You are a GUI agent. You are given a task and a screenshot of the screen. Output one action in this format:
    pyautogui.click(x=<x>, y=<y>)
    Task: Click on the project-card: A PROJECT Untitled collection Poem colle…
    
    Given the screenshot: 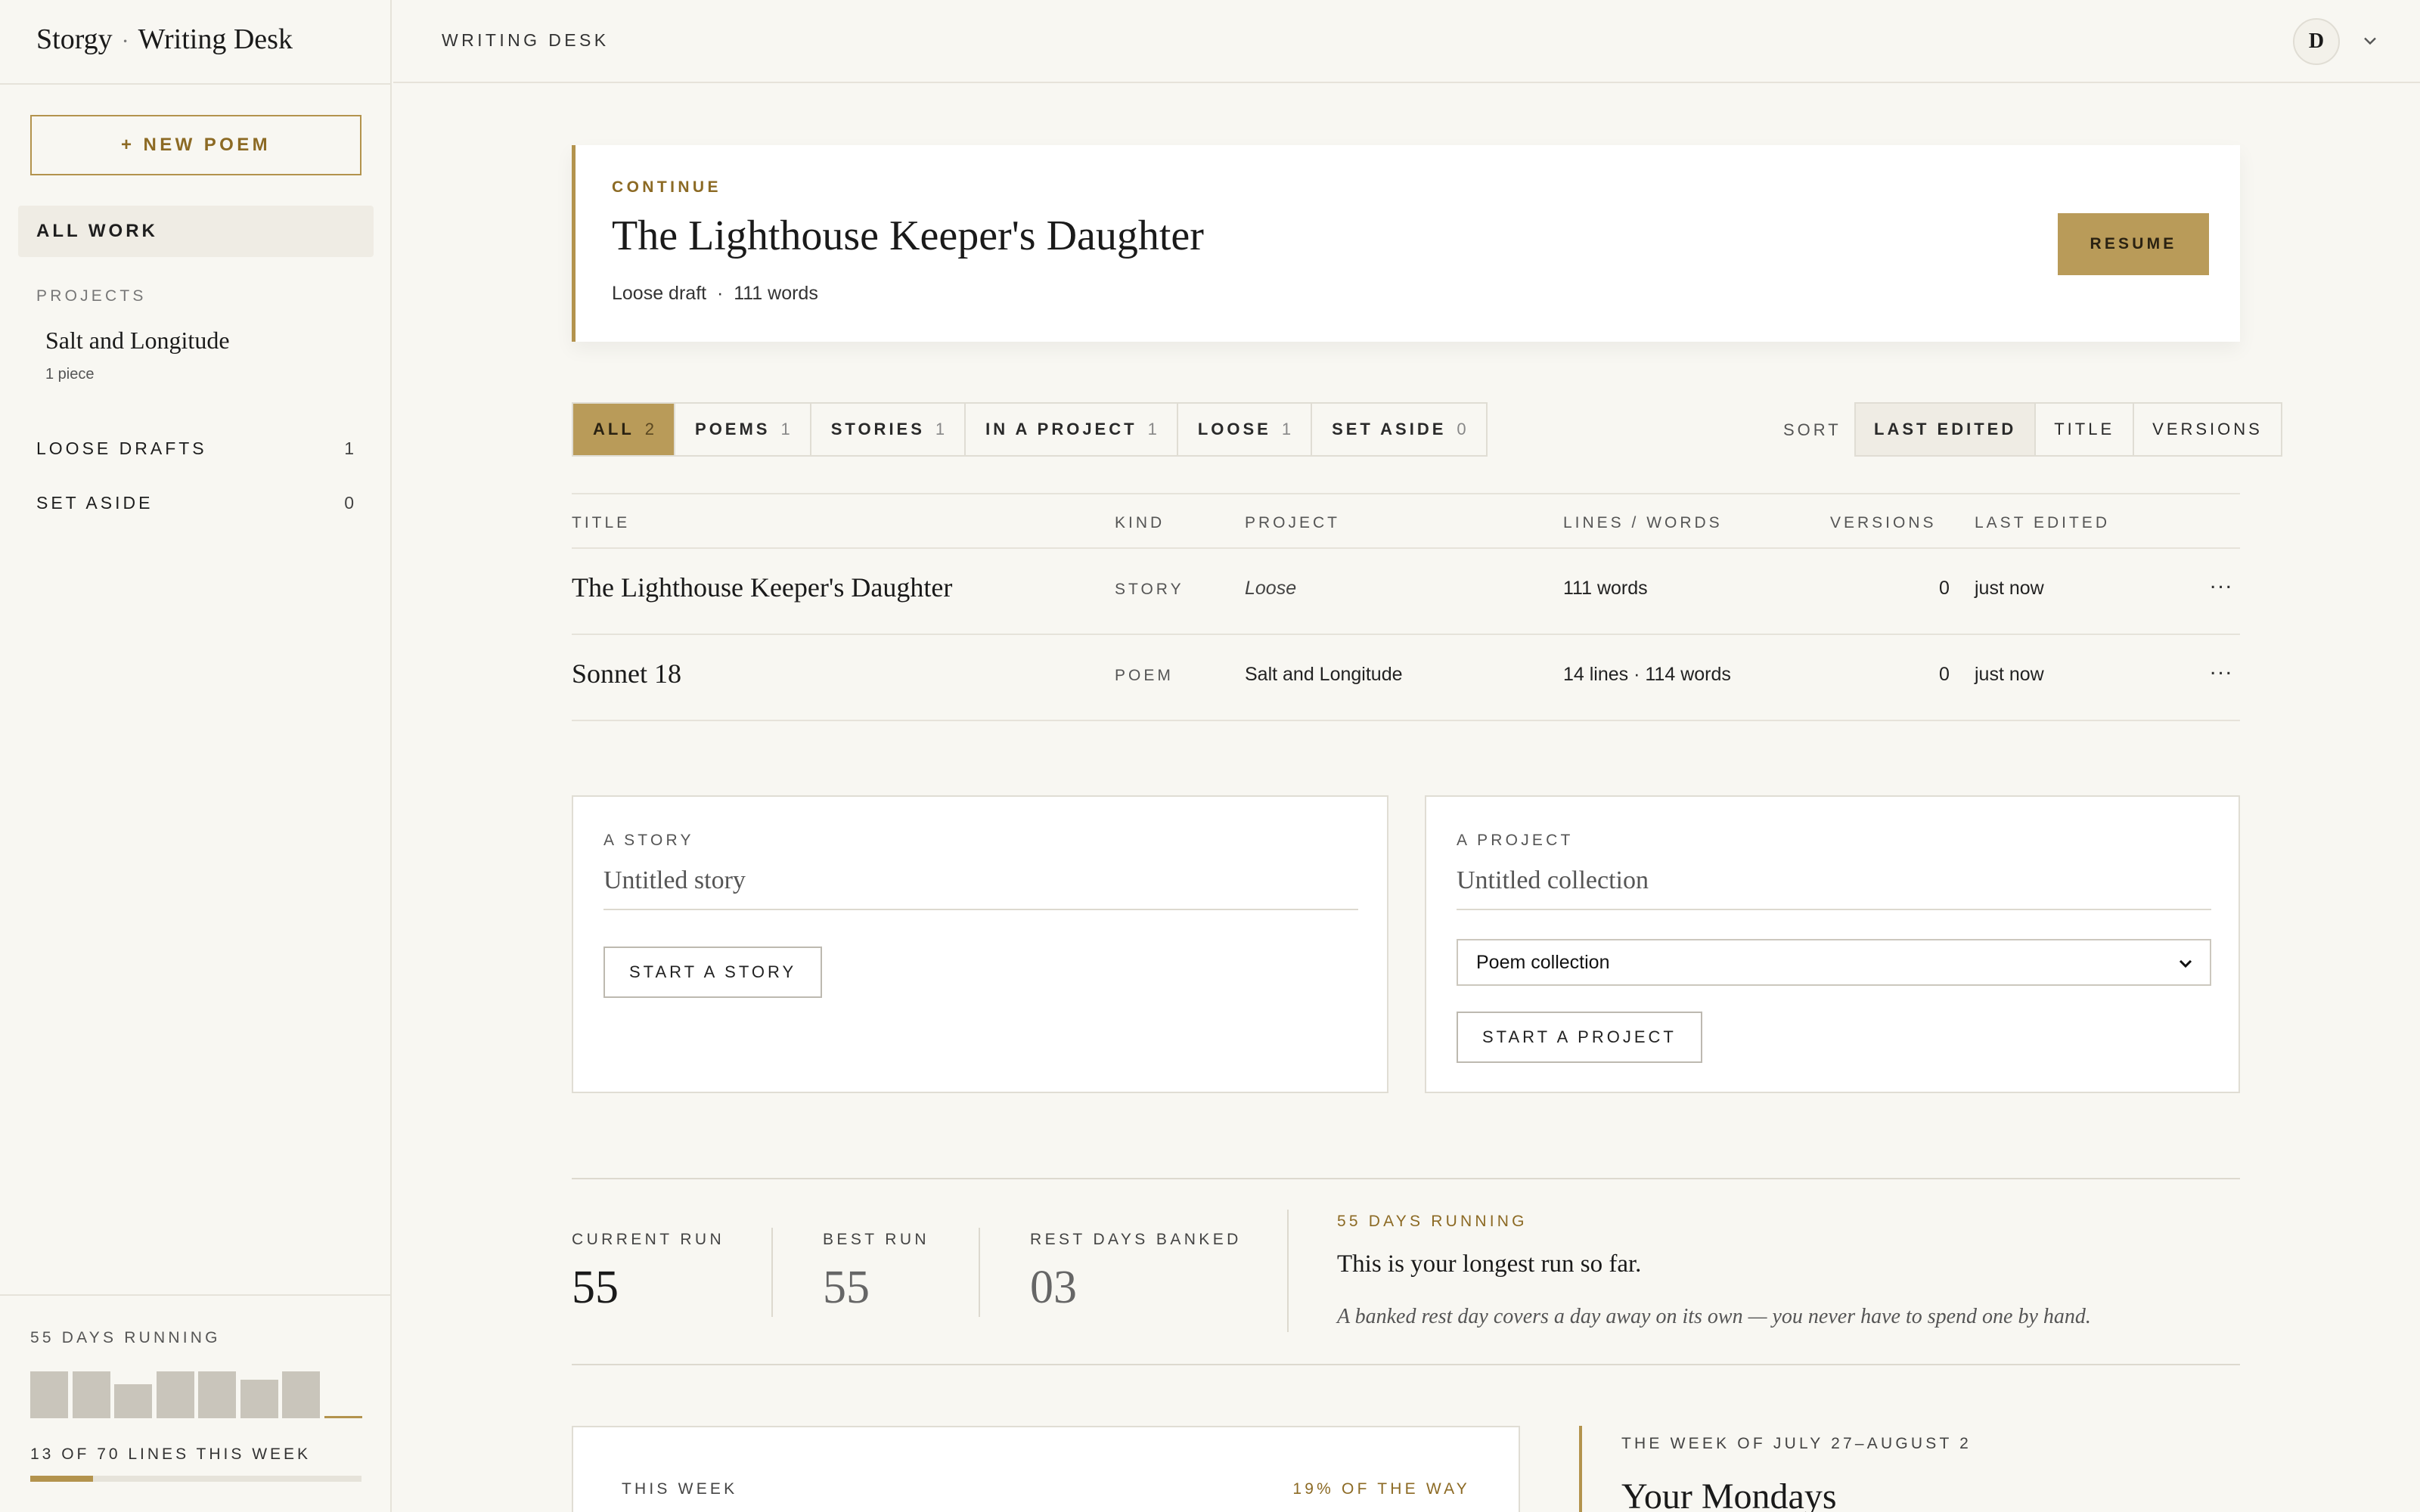 What is the action you would take?
    pyautogui.click(x=1832, y=944)
    